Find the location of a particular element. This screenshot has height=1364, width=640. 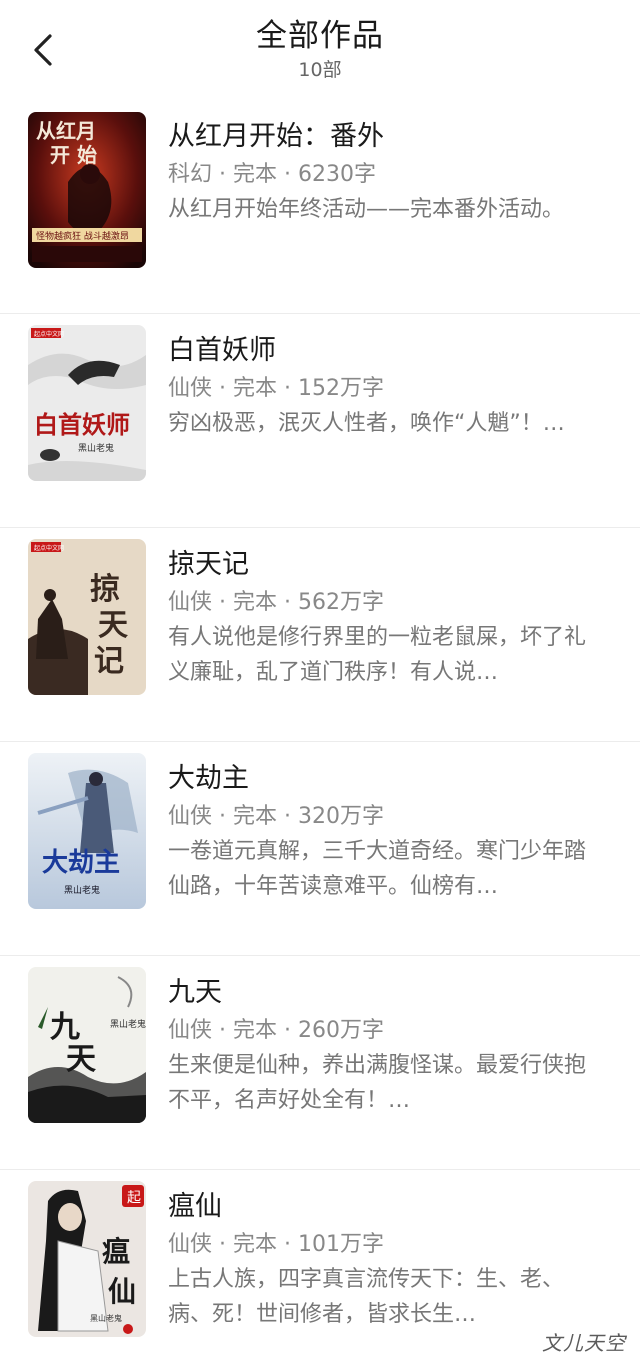

svg-text: 瘟 is located at coordinates (116, 1251).